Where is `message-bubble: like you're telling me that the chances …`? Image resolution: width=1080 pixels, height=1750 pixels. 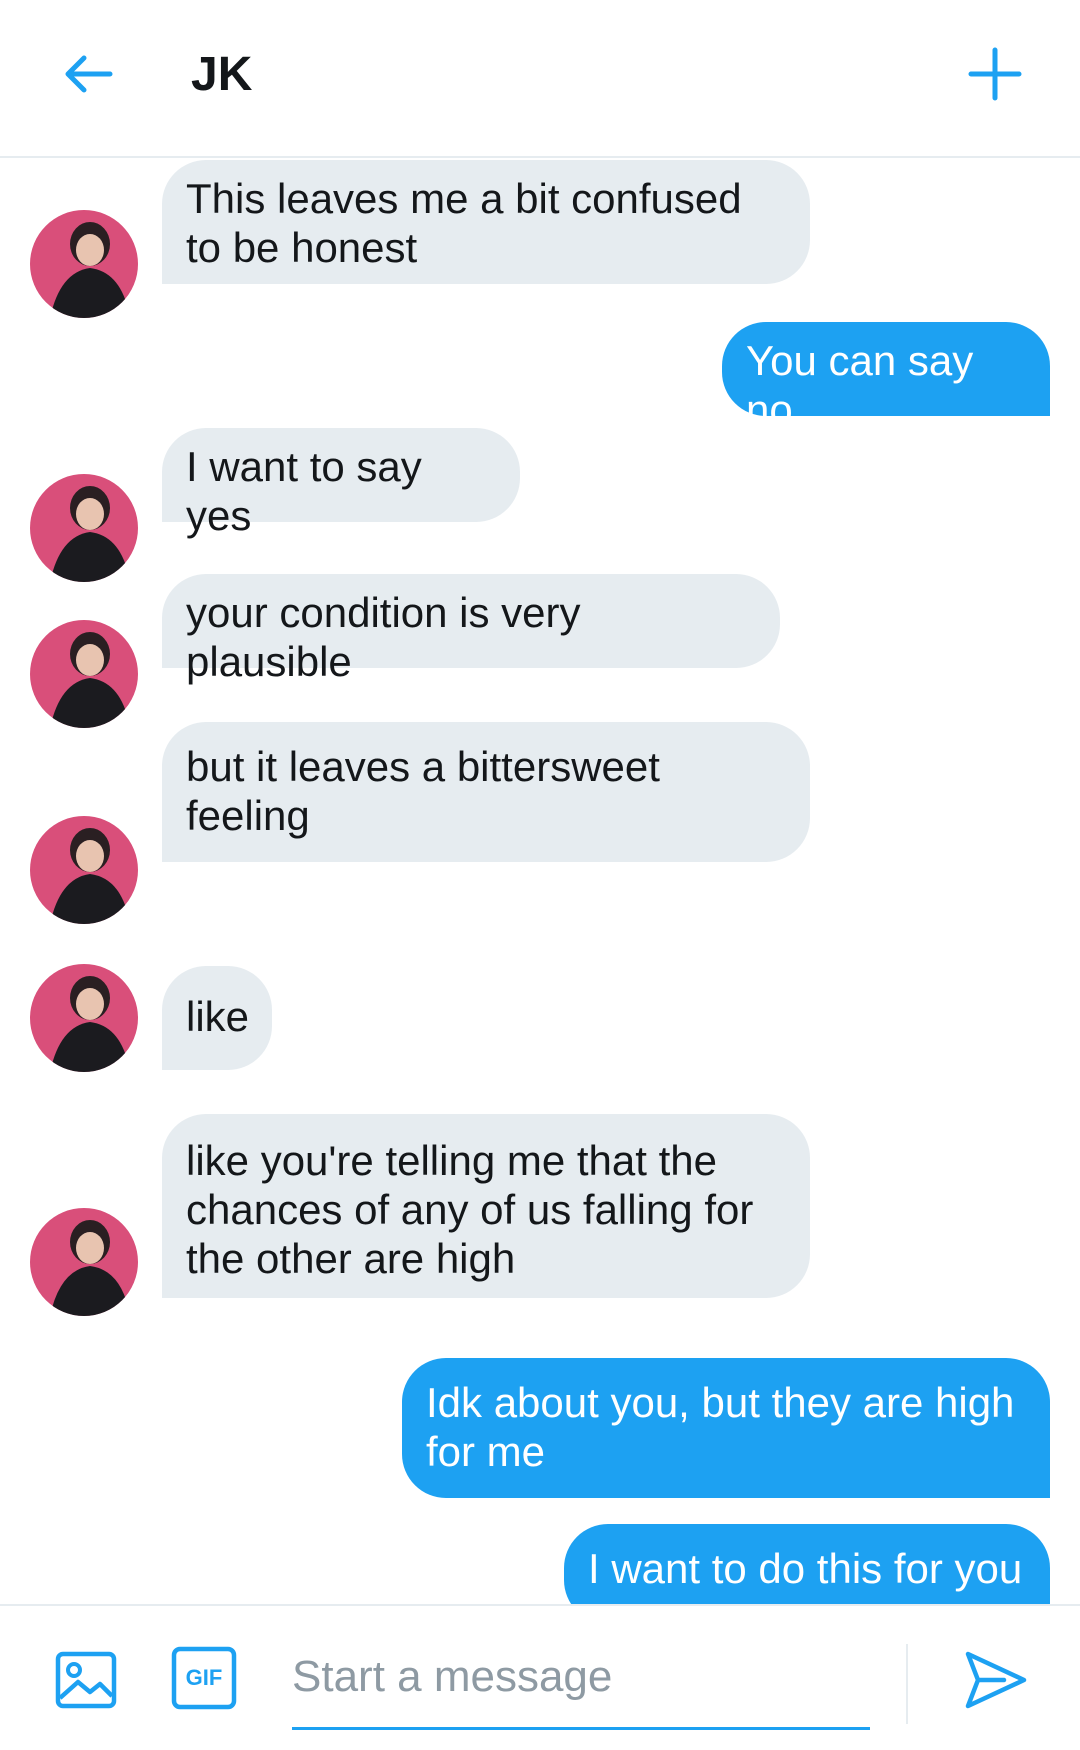 message-bubble: like you're telling me that the chances … is located at coordinates (486, 1206).